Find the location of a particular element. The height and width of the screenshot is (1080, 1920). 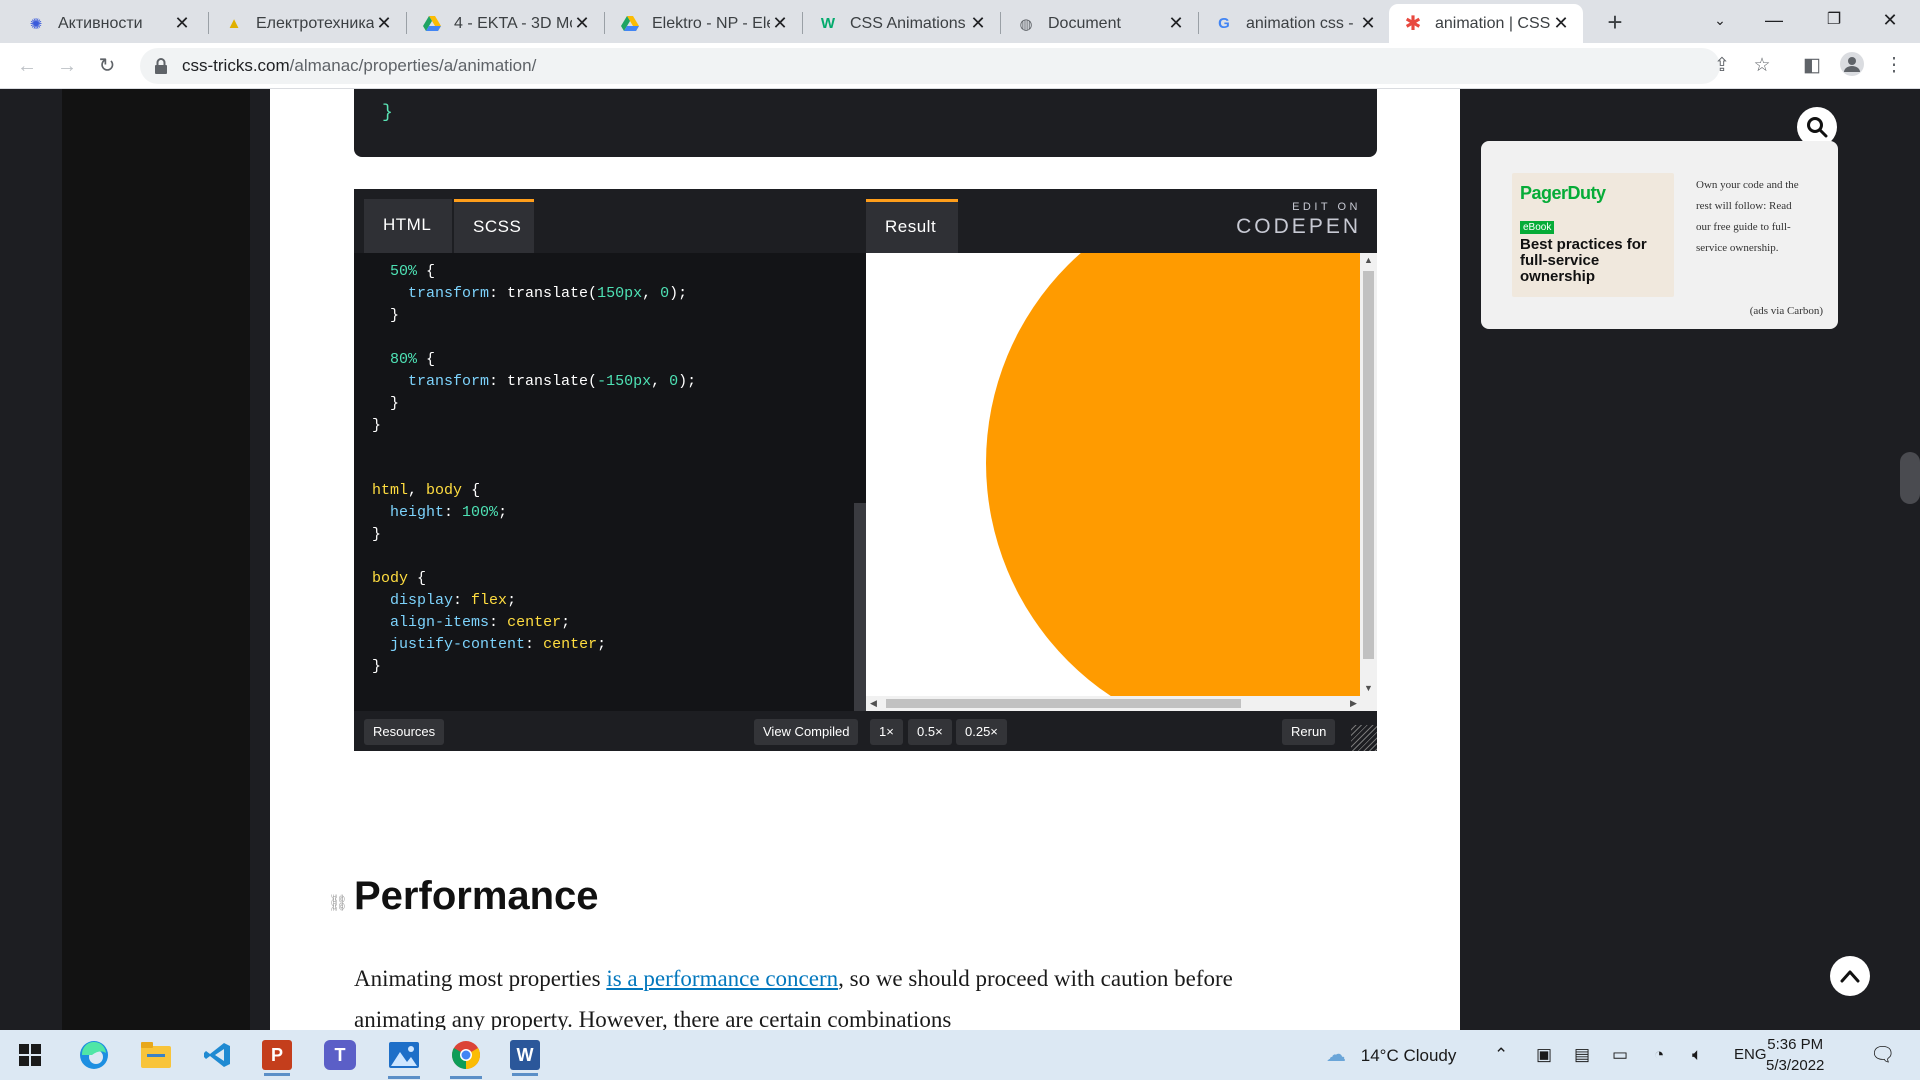

edit-on-codepen-link: EDIT ON CODEPEN is located at coordinates (1298, 220).